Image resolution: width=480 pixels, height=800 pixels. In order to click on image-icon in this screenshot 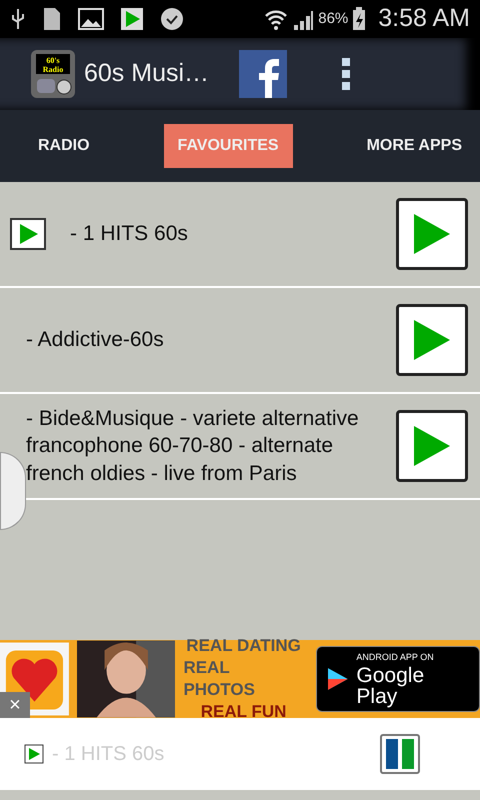, I will do `click(91, 19)`.